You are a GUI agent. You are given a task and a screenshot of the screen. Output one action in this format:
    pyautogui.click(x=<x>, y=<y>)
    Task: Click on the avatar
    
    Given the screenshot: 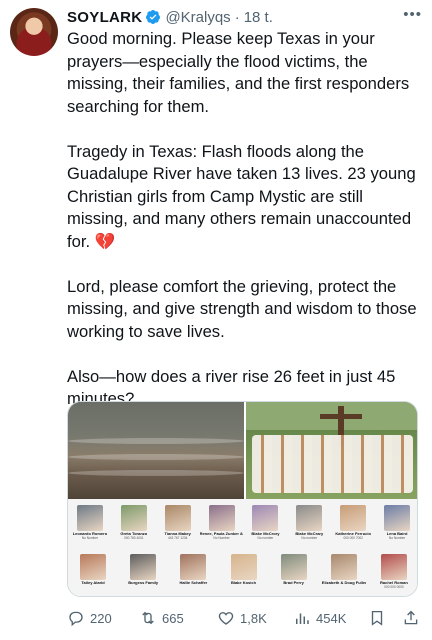 What is the action you would take?
    pyautogui.click(x=34, y=32)
    